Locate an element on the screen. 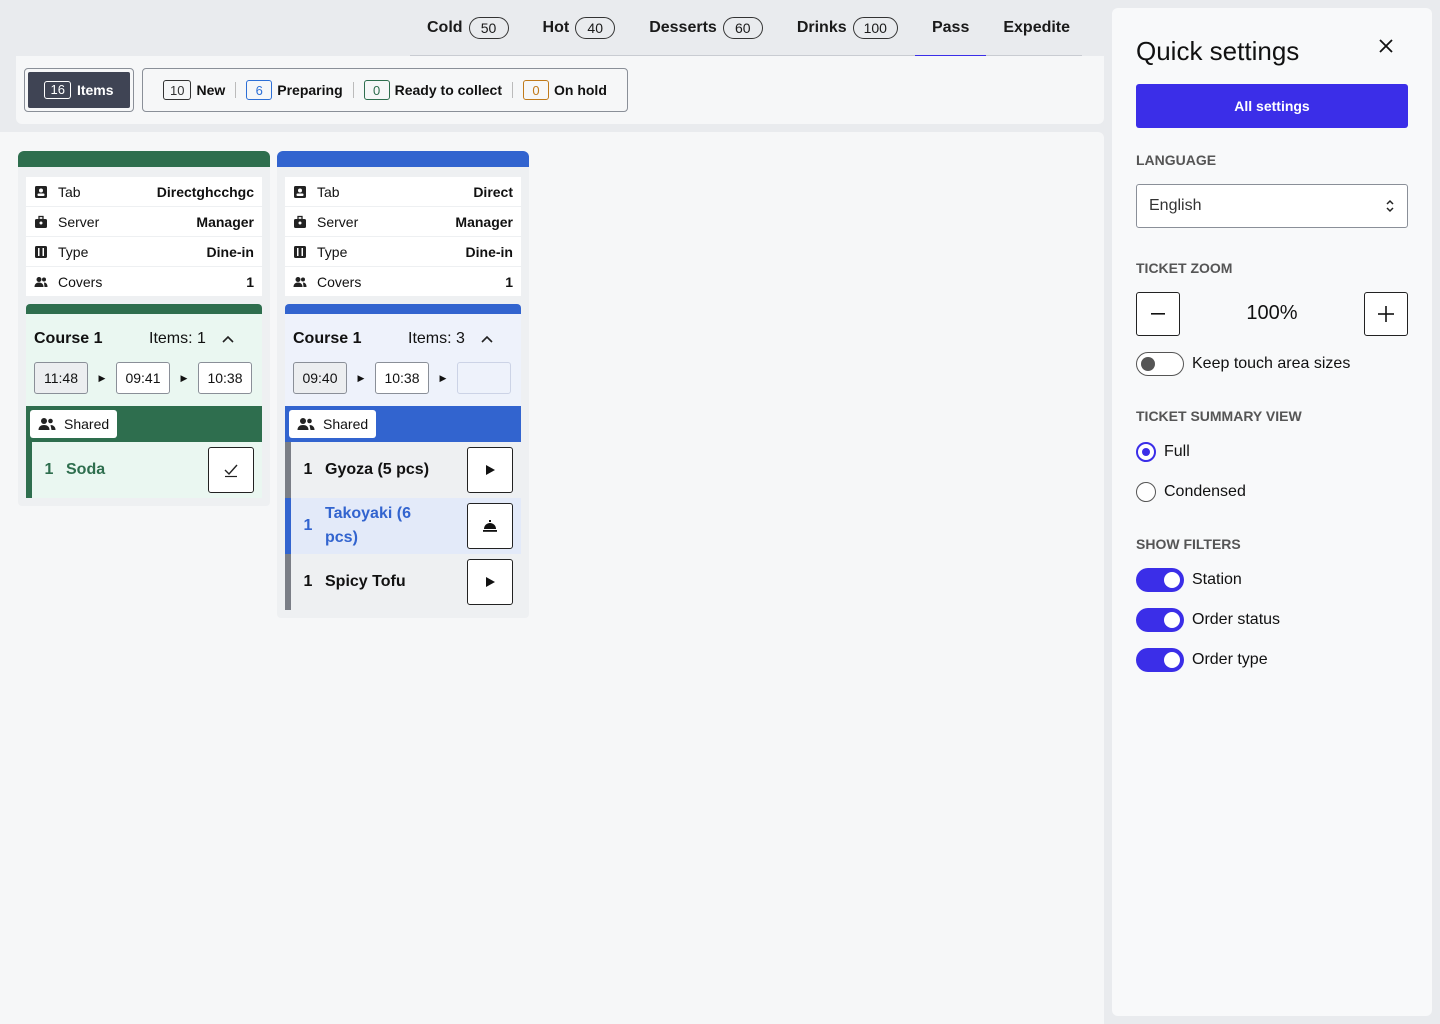 The width and height of the screenshot is (1440, 1024). order-status-toggle is located at coordinates (1160, 620).